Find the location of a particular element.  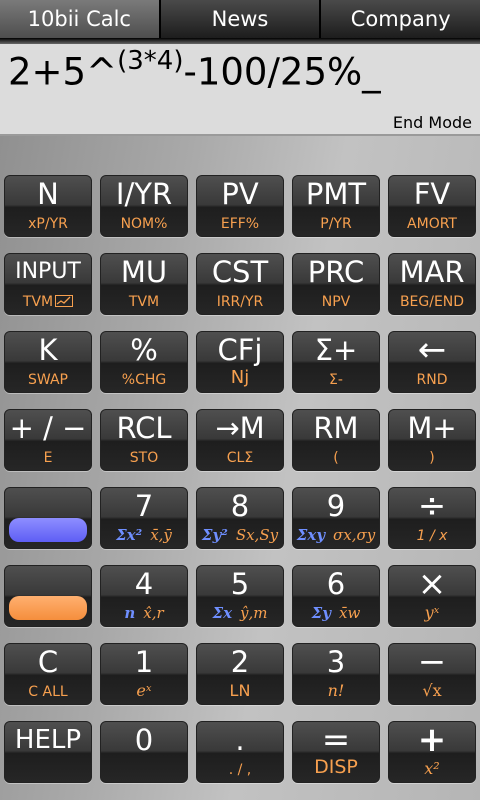

expression-rest: -100/25%_ is located at coordinates (282, 72).